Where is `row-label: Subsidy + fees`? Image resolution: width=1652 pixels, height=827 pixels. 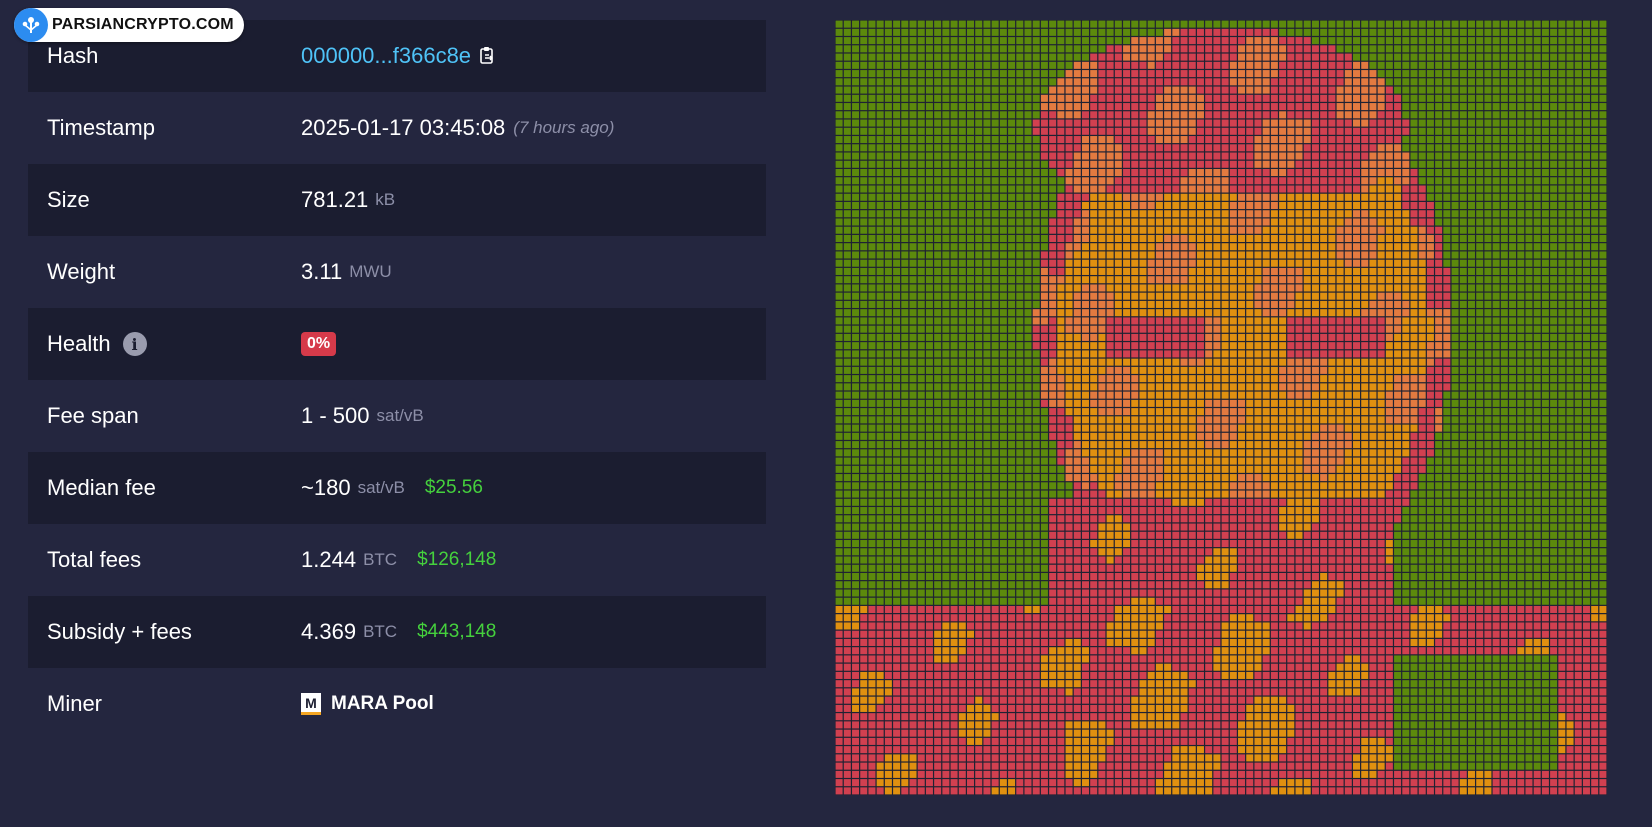
row-label: Subsidy + fees is located at coordinates (119, 631).